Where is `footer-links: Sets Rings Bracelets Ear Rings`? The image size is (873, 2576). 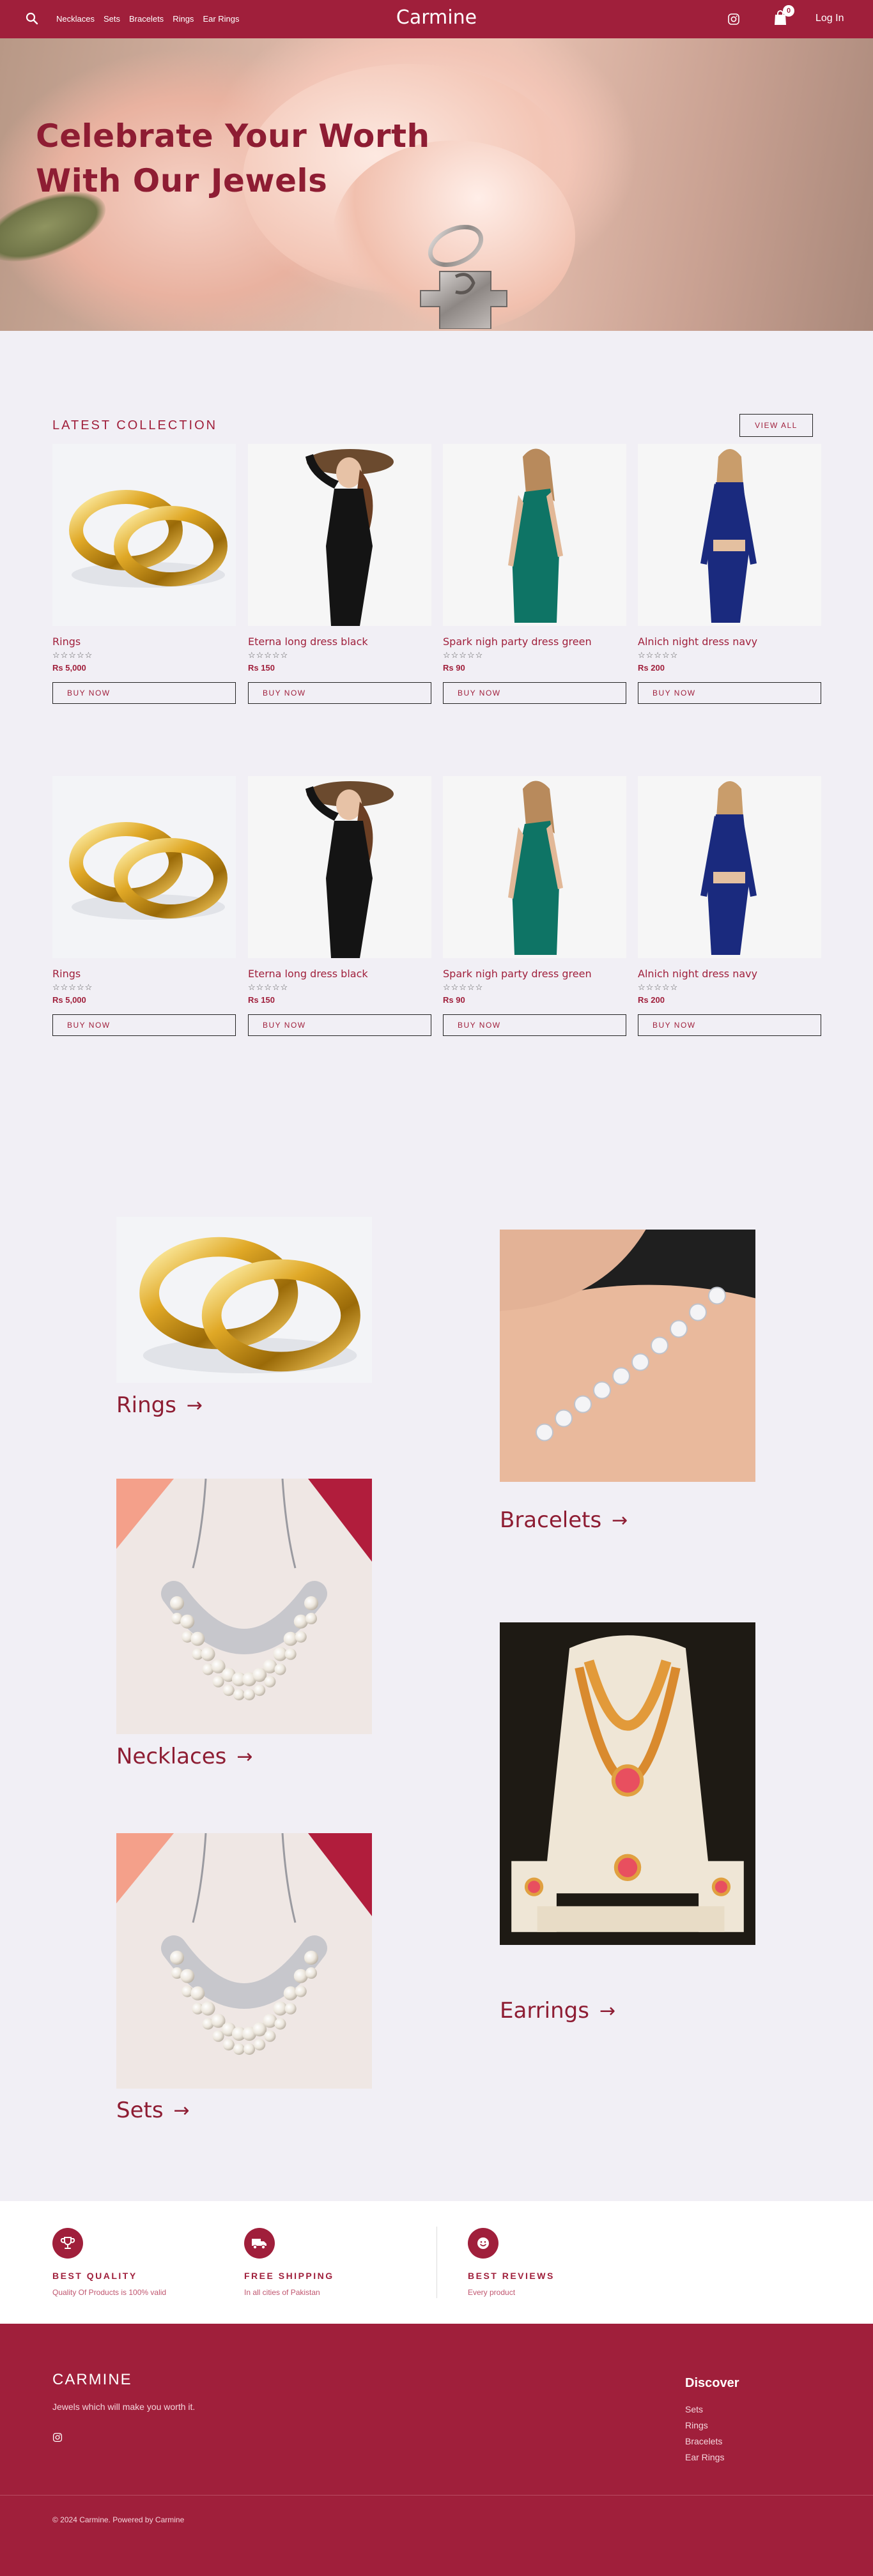
footer-links: Sets Rings Bracelets Ear Rings is located at coordinates (704, 2436).